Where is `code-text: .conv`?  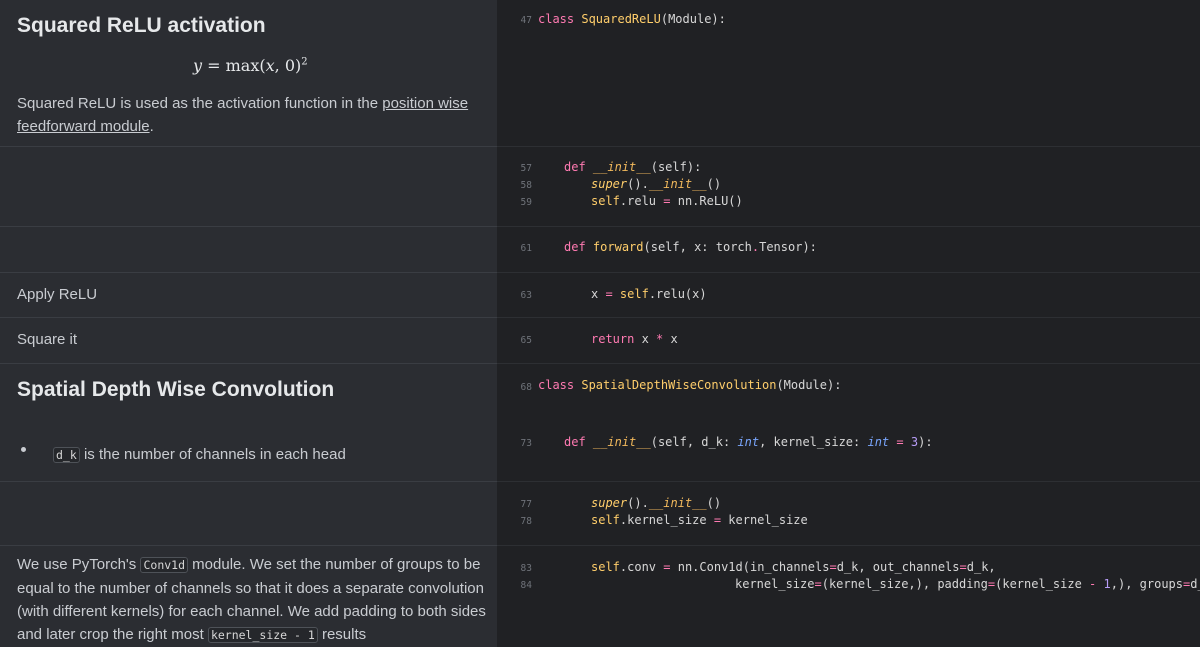
code-text: .conv is located at coordinates (641, 567).